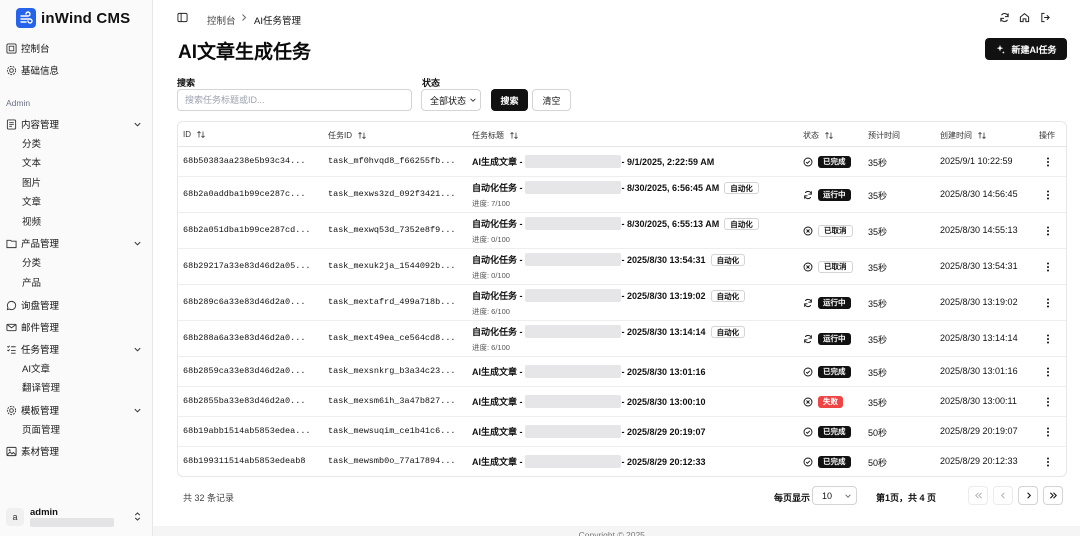 The image size is (1080, 536). I want to click on title-redacted, so click(572, 371).